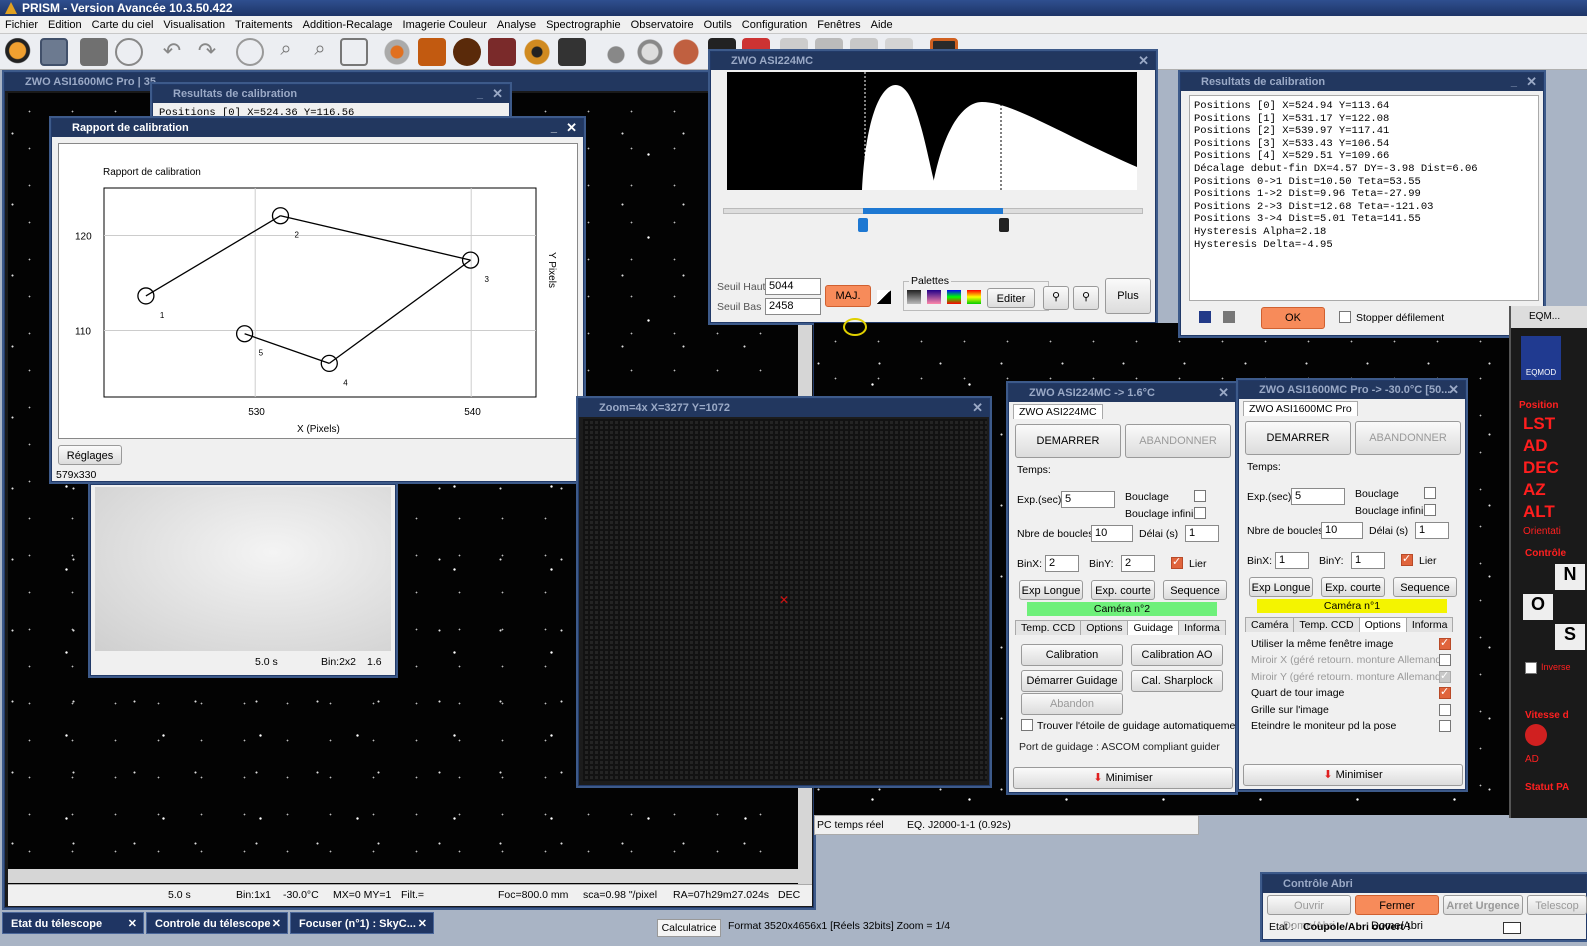  Describe the element at coordinates (1138, 563) in the screenshot. I see `camera1-biny-input: 2` at that location.